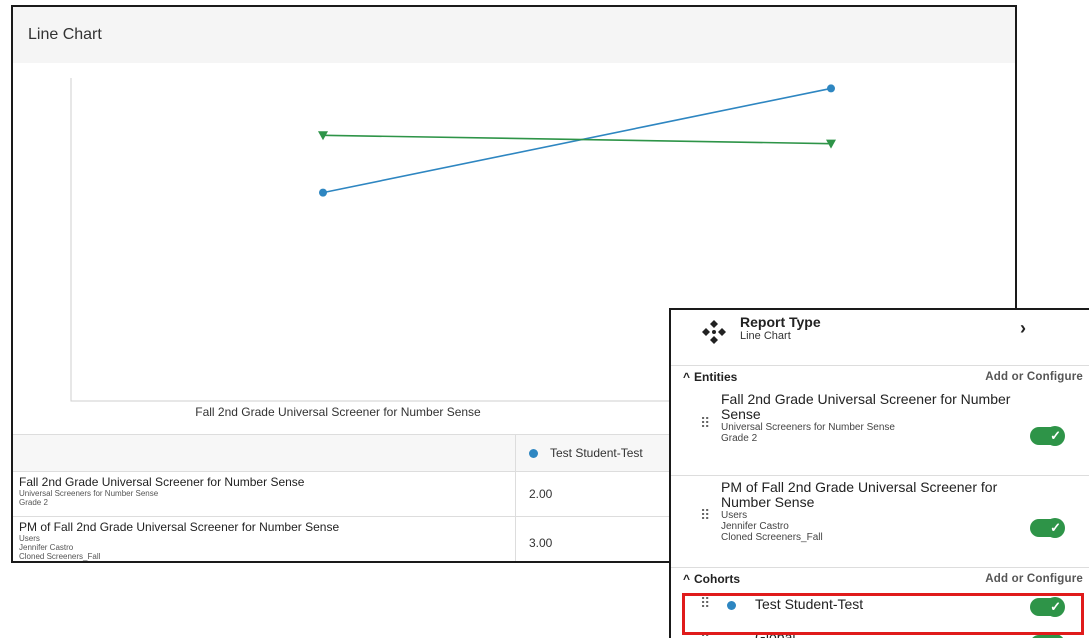 This screenshot has width=1089, height=638. What do you see at coordinates (755, 526) in the screenshot?
I see `entity-sub: Jennifer Castro` at bounding box center [755, 526].